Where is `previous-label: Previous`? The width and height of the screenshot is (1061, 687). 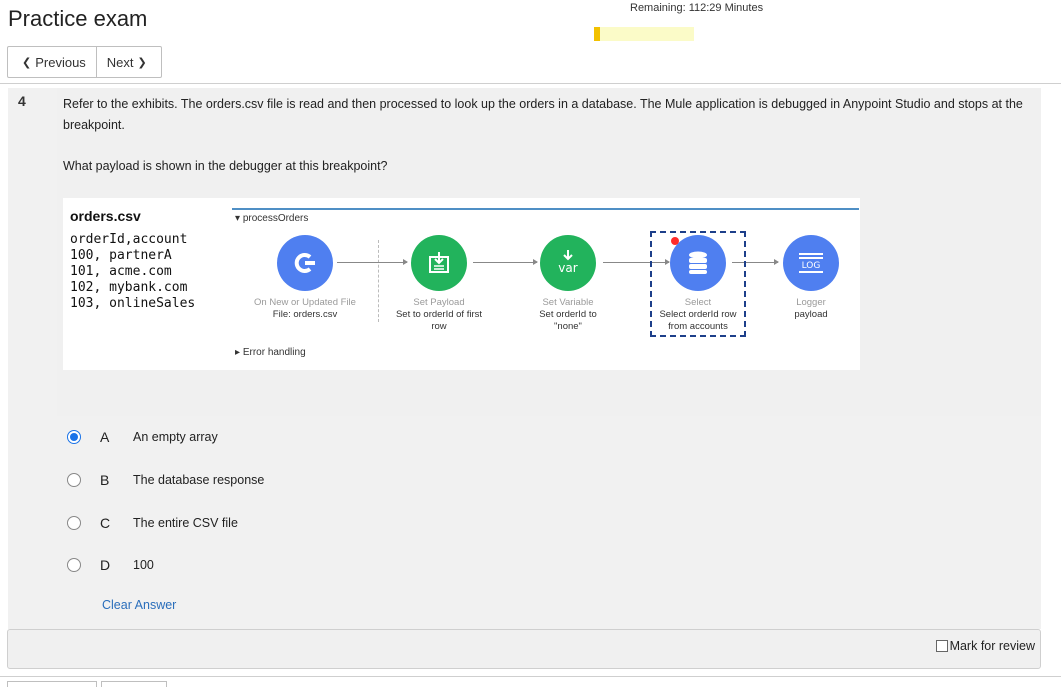 previous-label: Previous is located at coordinates (60, 62).